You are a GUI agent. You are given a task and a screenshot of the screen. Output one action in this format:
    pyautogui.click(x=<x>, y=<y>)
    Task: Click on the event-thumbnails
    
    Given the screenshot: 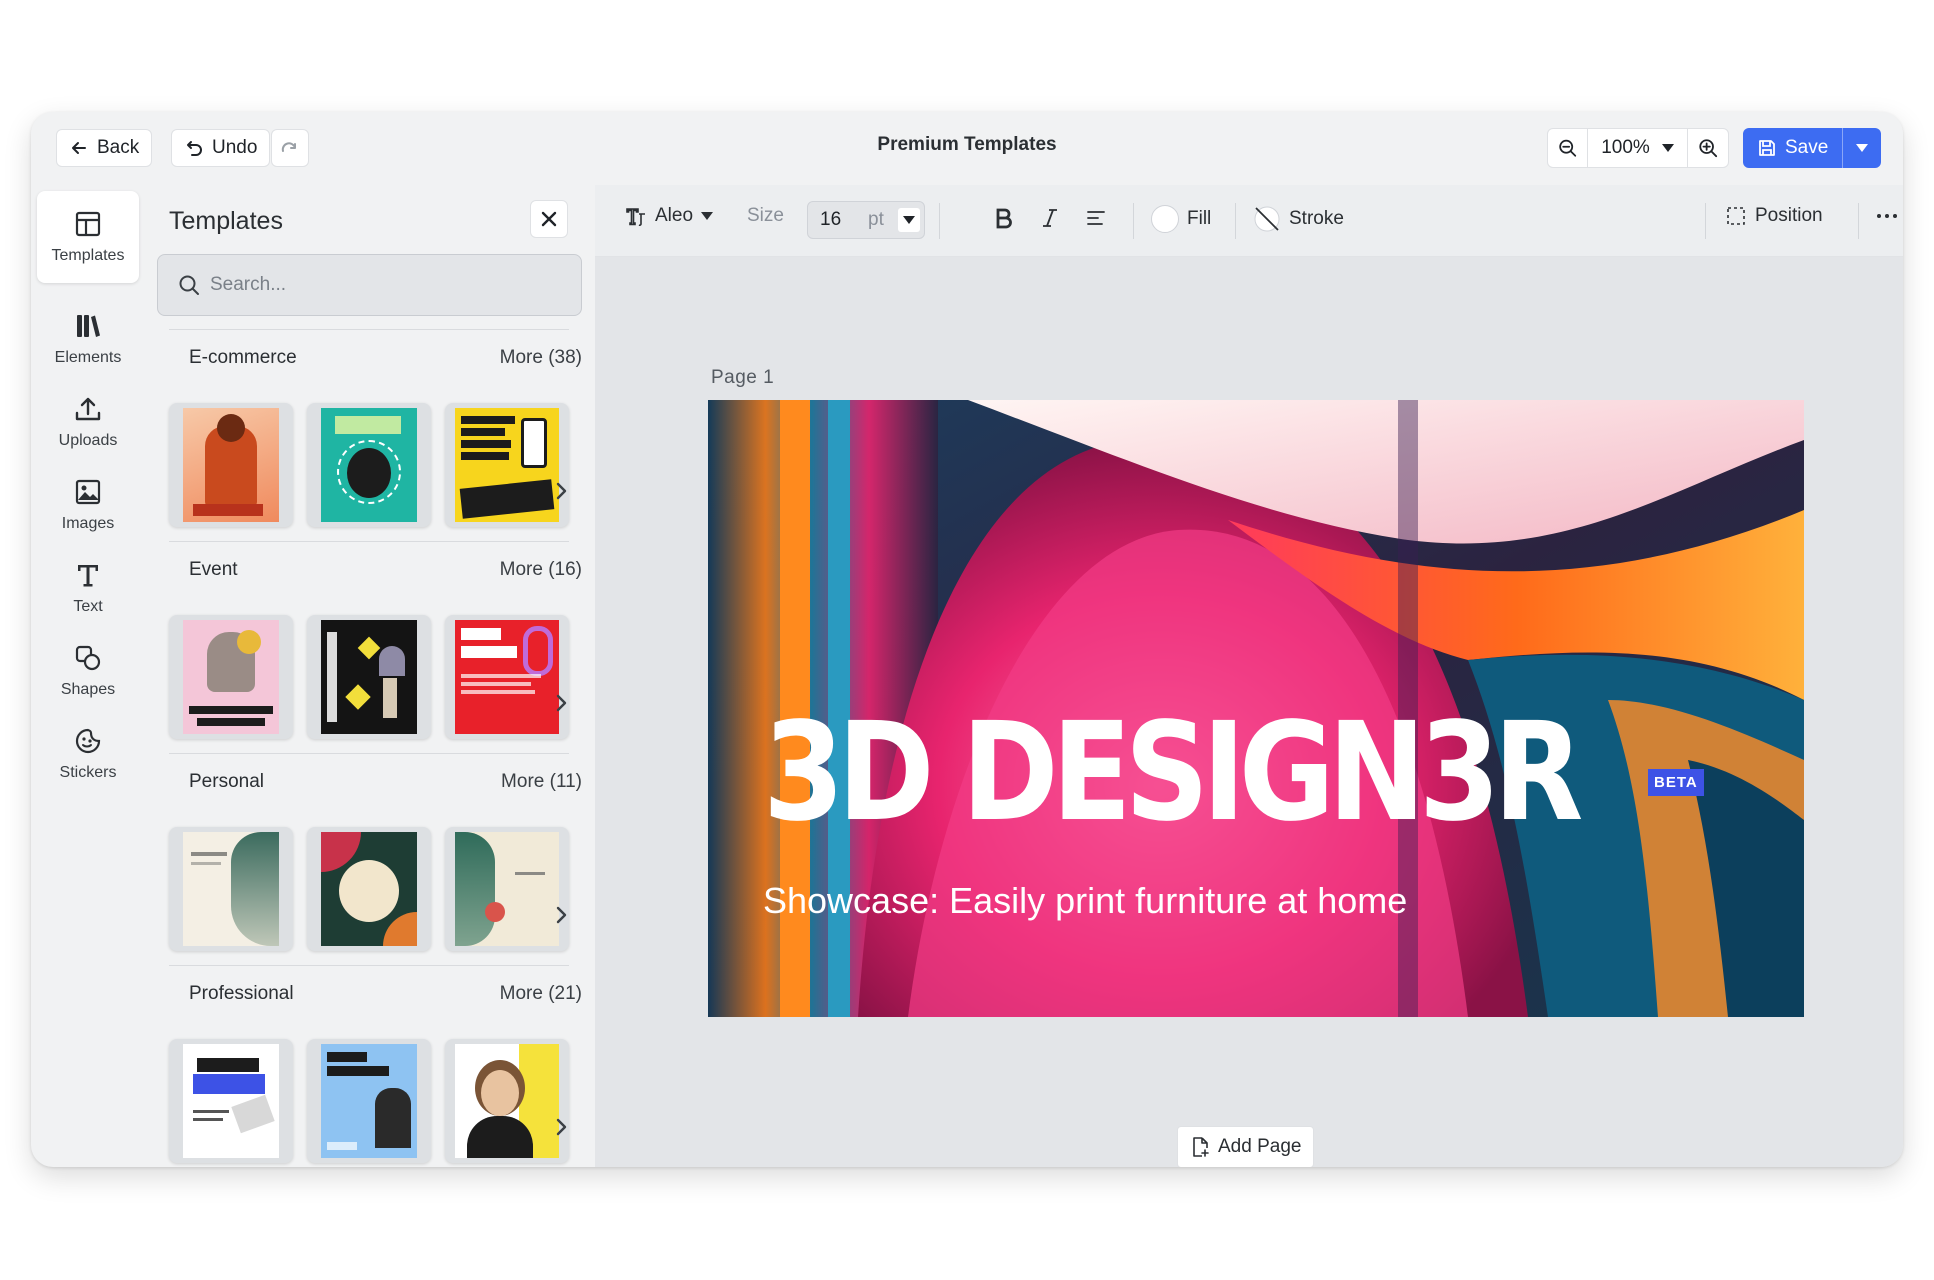 What is the action you would take?
    pyautogui.click(x=369, y=677)
    